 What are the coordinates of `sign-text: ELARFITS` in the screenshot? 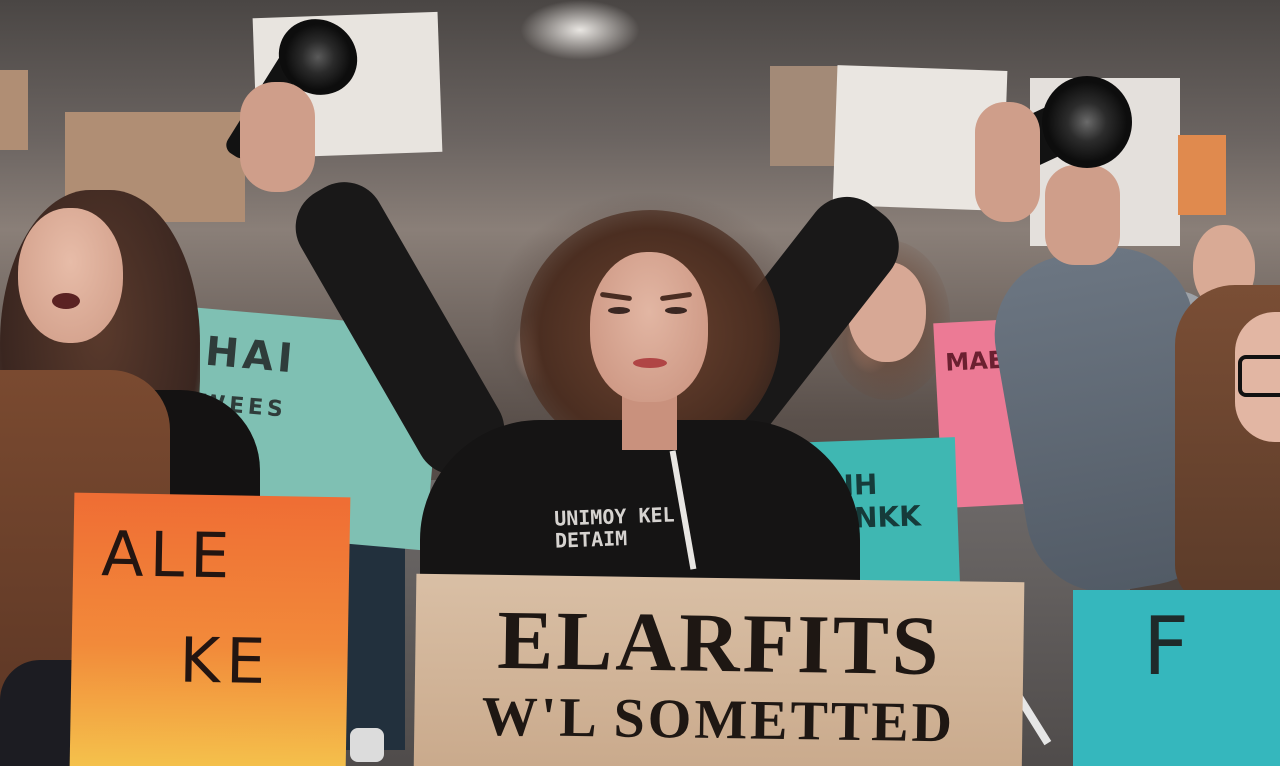 It's located at (719, 643).